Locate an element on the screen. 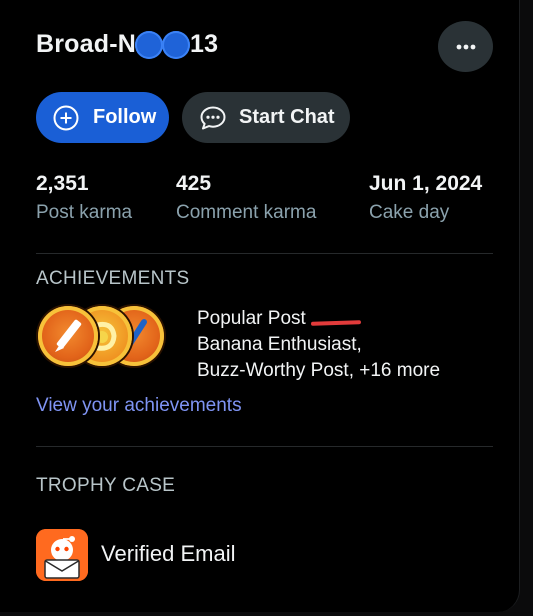  achievement-line: Banana Enthusiast, is located at coordinates (279, 344).